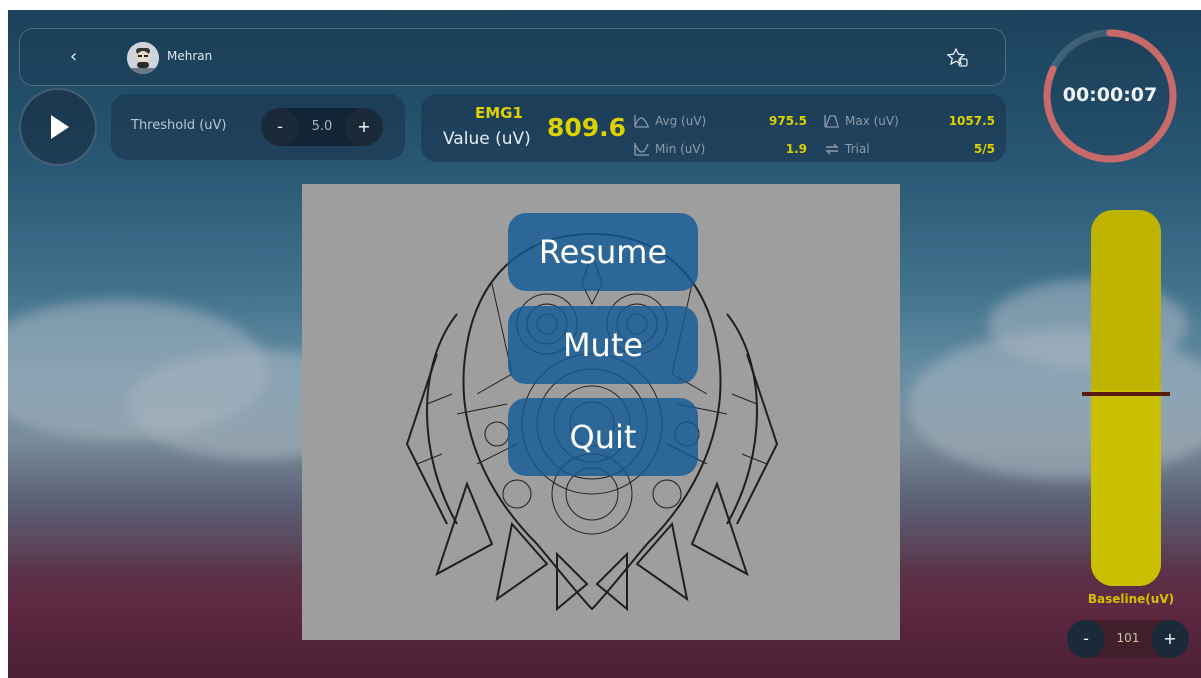  I want to click on threshold-increase-button: +, so click(364, 127).